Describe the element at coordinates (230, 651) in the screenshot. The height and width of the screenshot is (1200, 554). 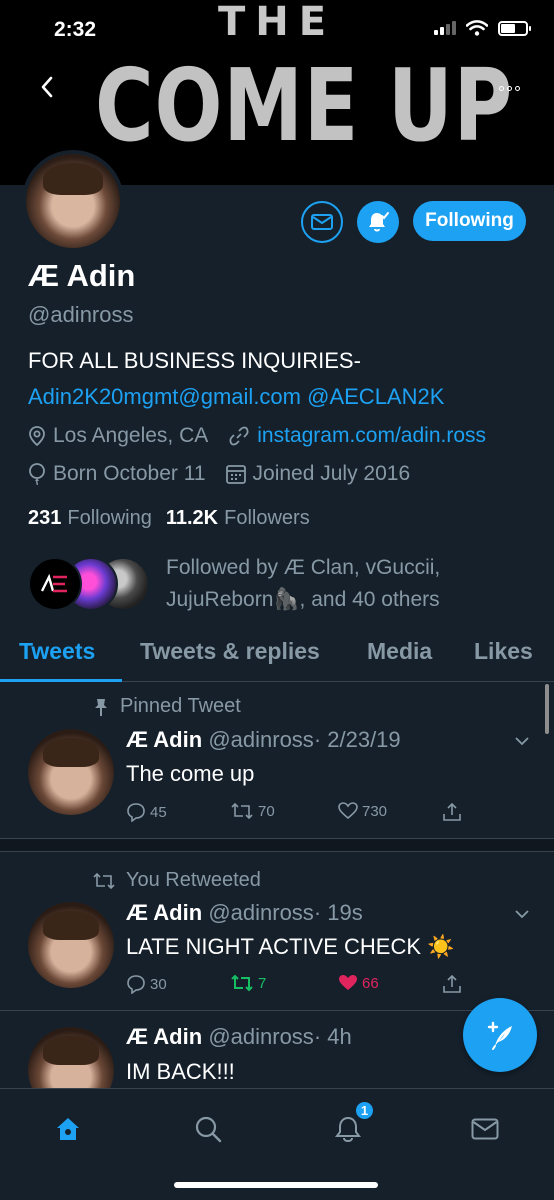
I see `tab-tweets-replies: Tweets & replies` at that location.